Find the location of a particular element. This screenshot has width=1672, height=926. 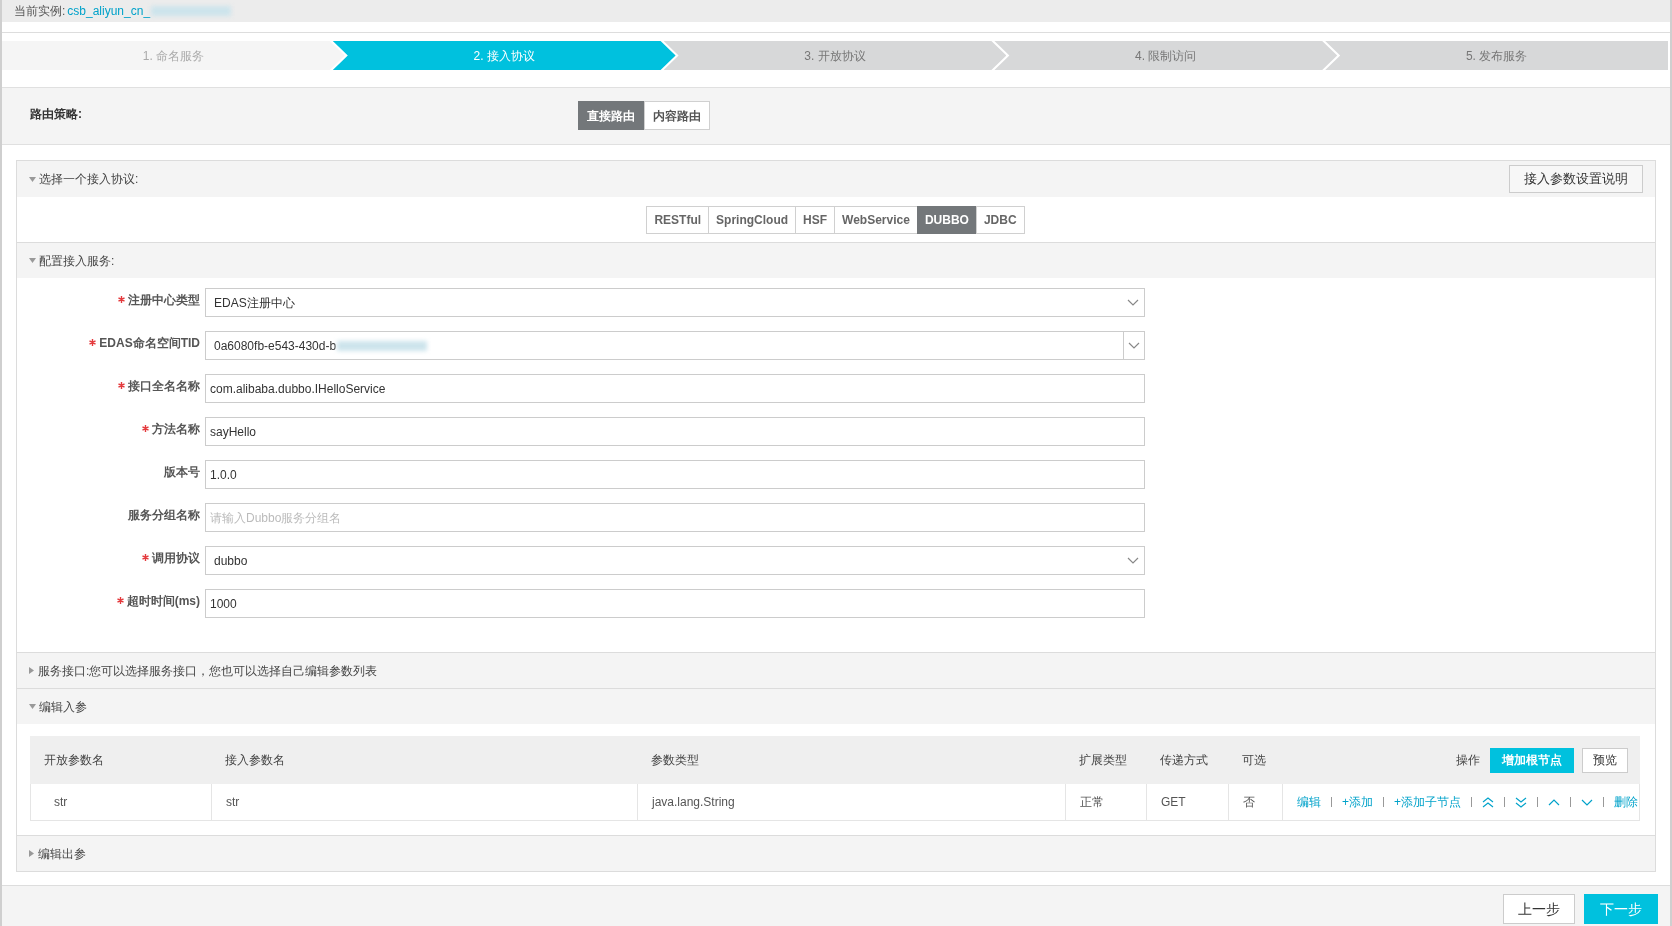

select-field: 0a6080fb-e543-430d-b is located at coordinates (675, 345).